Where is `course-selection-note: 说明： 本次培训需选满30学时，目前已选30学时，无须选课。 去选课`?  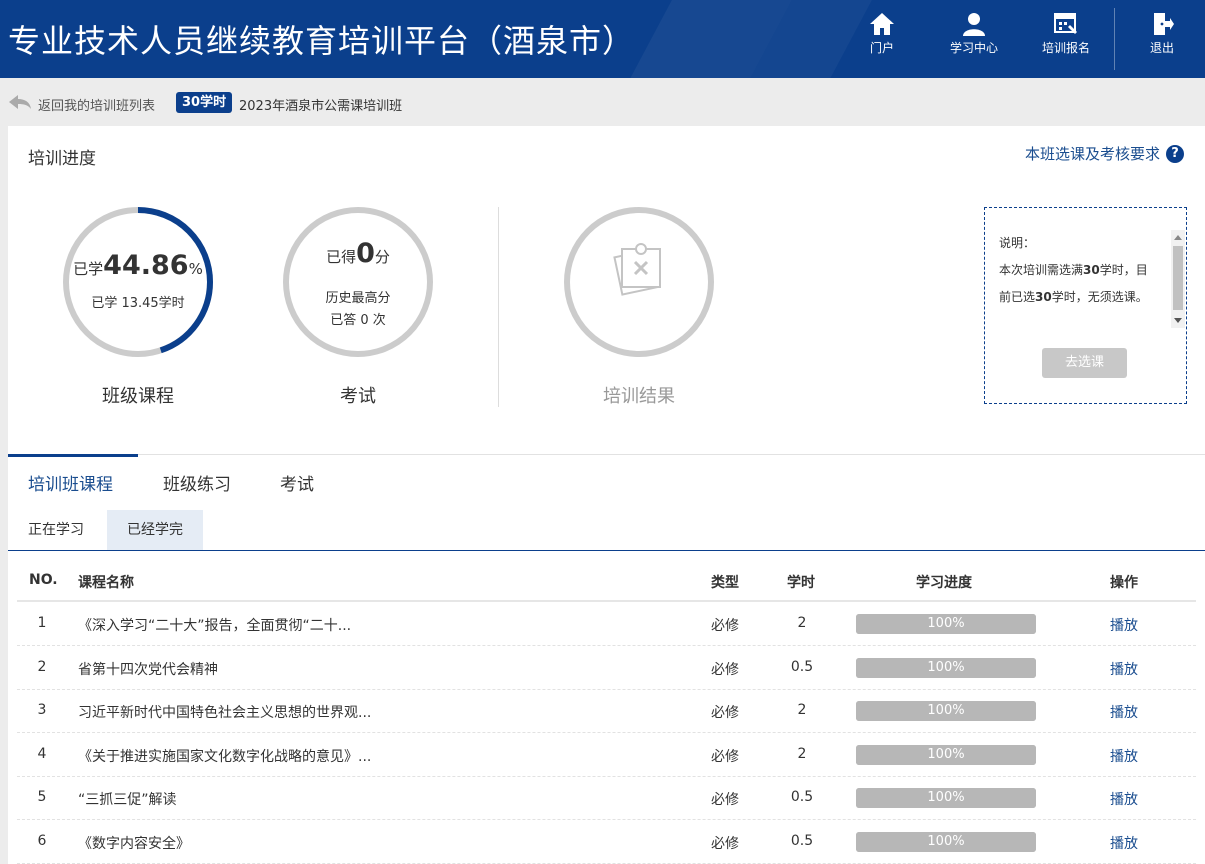 course-selection-note: 说明： 本次培训需选满30学时，目前已选30学时，无须选课。 去选课 is located at coordinates (1085, 305).